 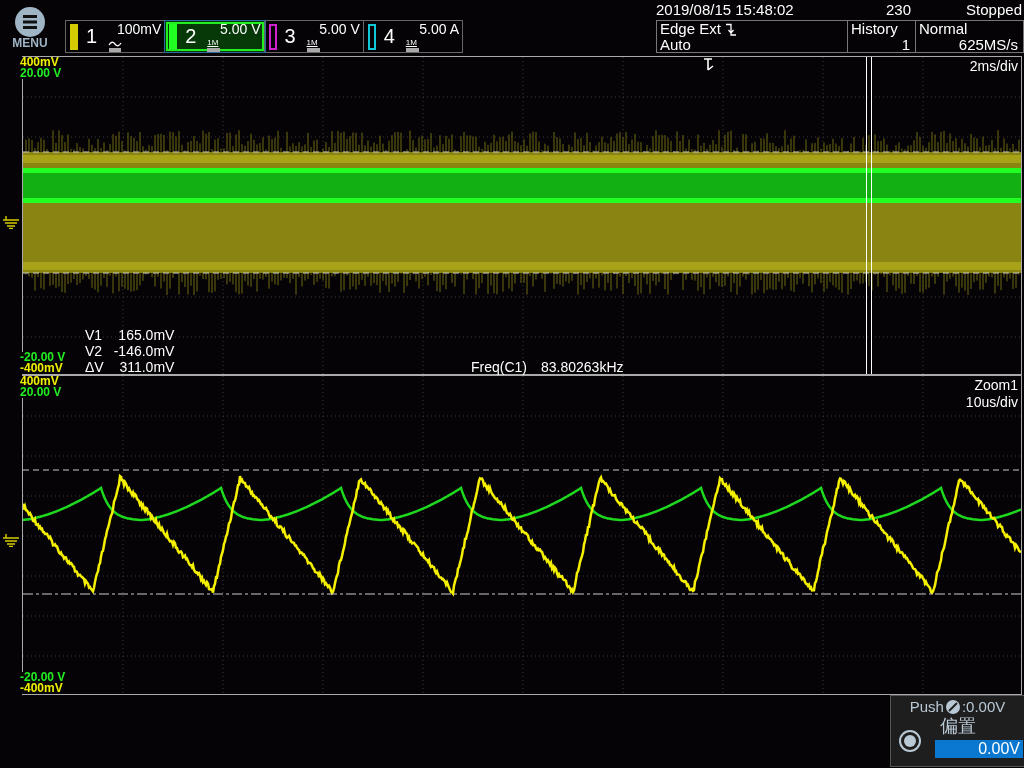 I want to click on history-value: 1, so click(x=905, y=45).